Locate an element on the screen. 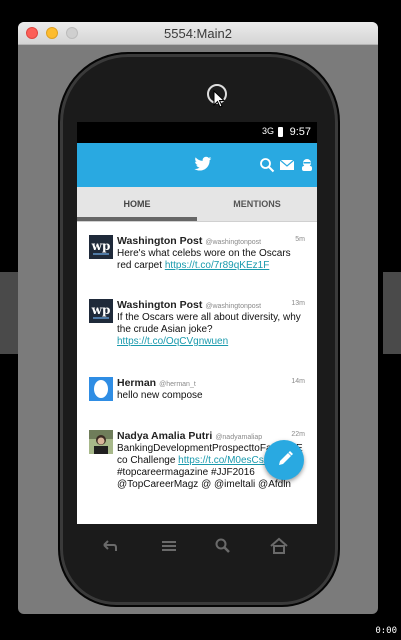 The image size is (401, 640). tab-mentions: MENTIONS is located at coordinates (257, 204).